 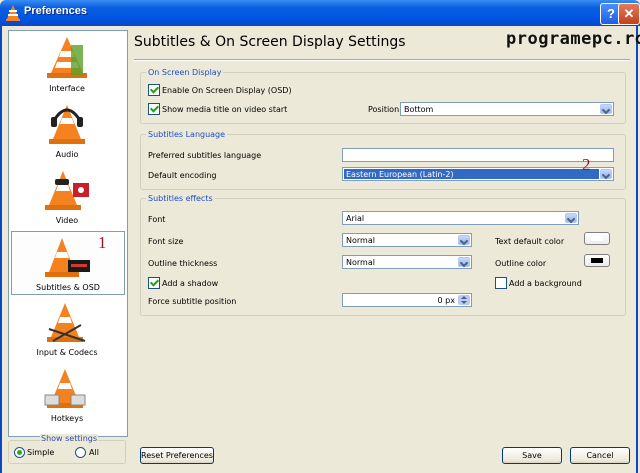 I want to click on font-size-select: Normal, so click(x=407, y=240).